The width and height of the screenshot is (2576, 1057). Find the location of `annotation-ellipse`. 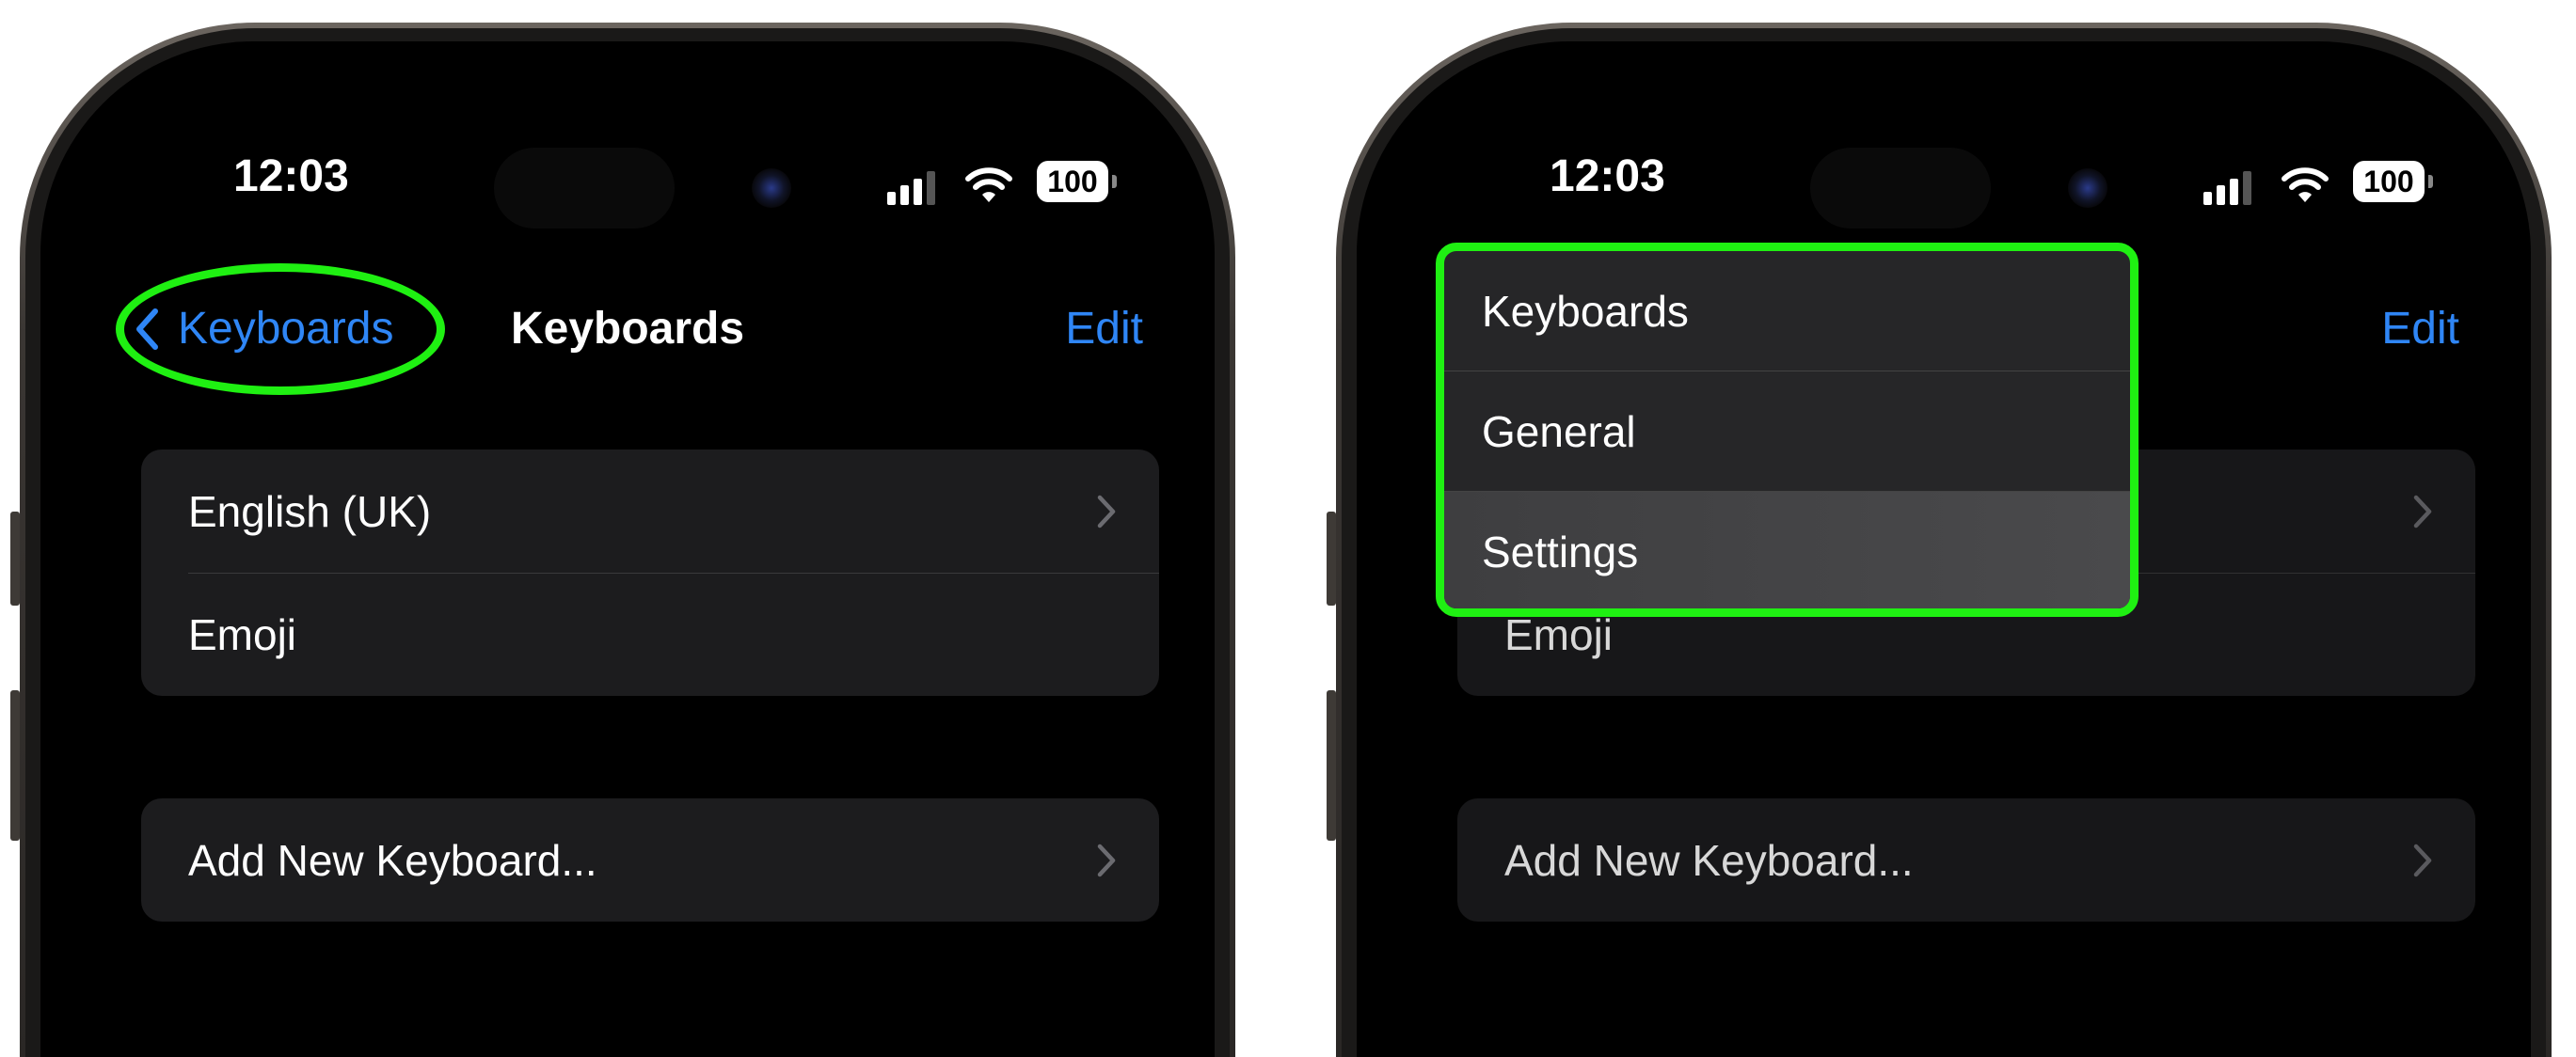

annotation-ellipse is located at coordinates (281, 329).